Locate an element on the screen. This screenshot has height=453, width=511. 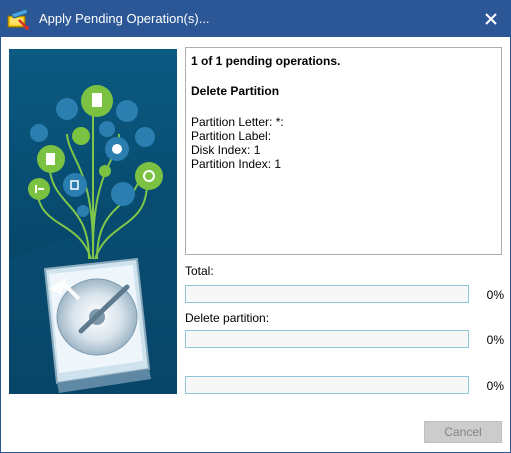
cancel-button: Cancel is located at coordinates (463, 432).